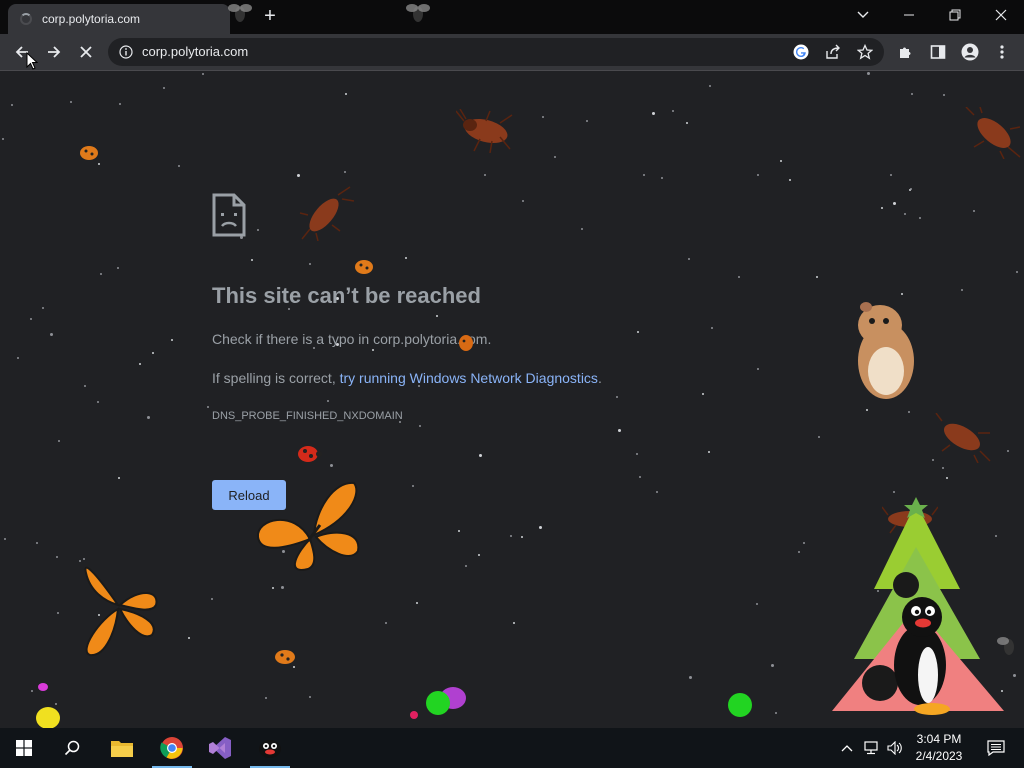  I want to click on visual-studio-button, so click(220, 748).